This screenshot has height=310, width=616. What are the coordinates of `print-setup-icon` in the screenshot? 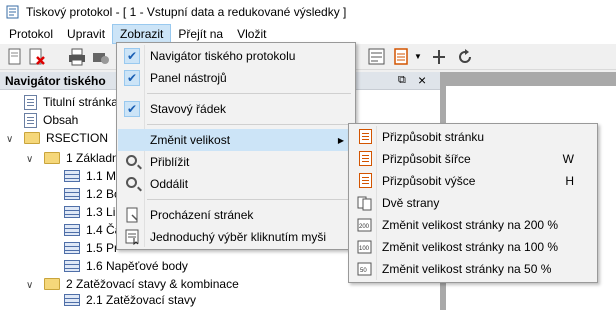 It's located at (101, 57).